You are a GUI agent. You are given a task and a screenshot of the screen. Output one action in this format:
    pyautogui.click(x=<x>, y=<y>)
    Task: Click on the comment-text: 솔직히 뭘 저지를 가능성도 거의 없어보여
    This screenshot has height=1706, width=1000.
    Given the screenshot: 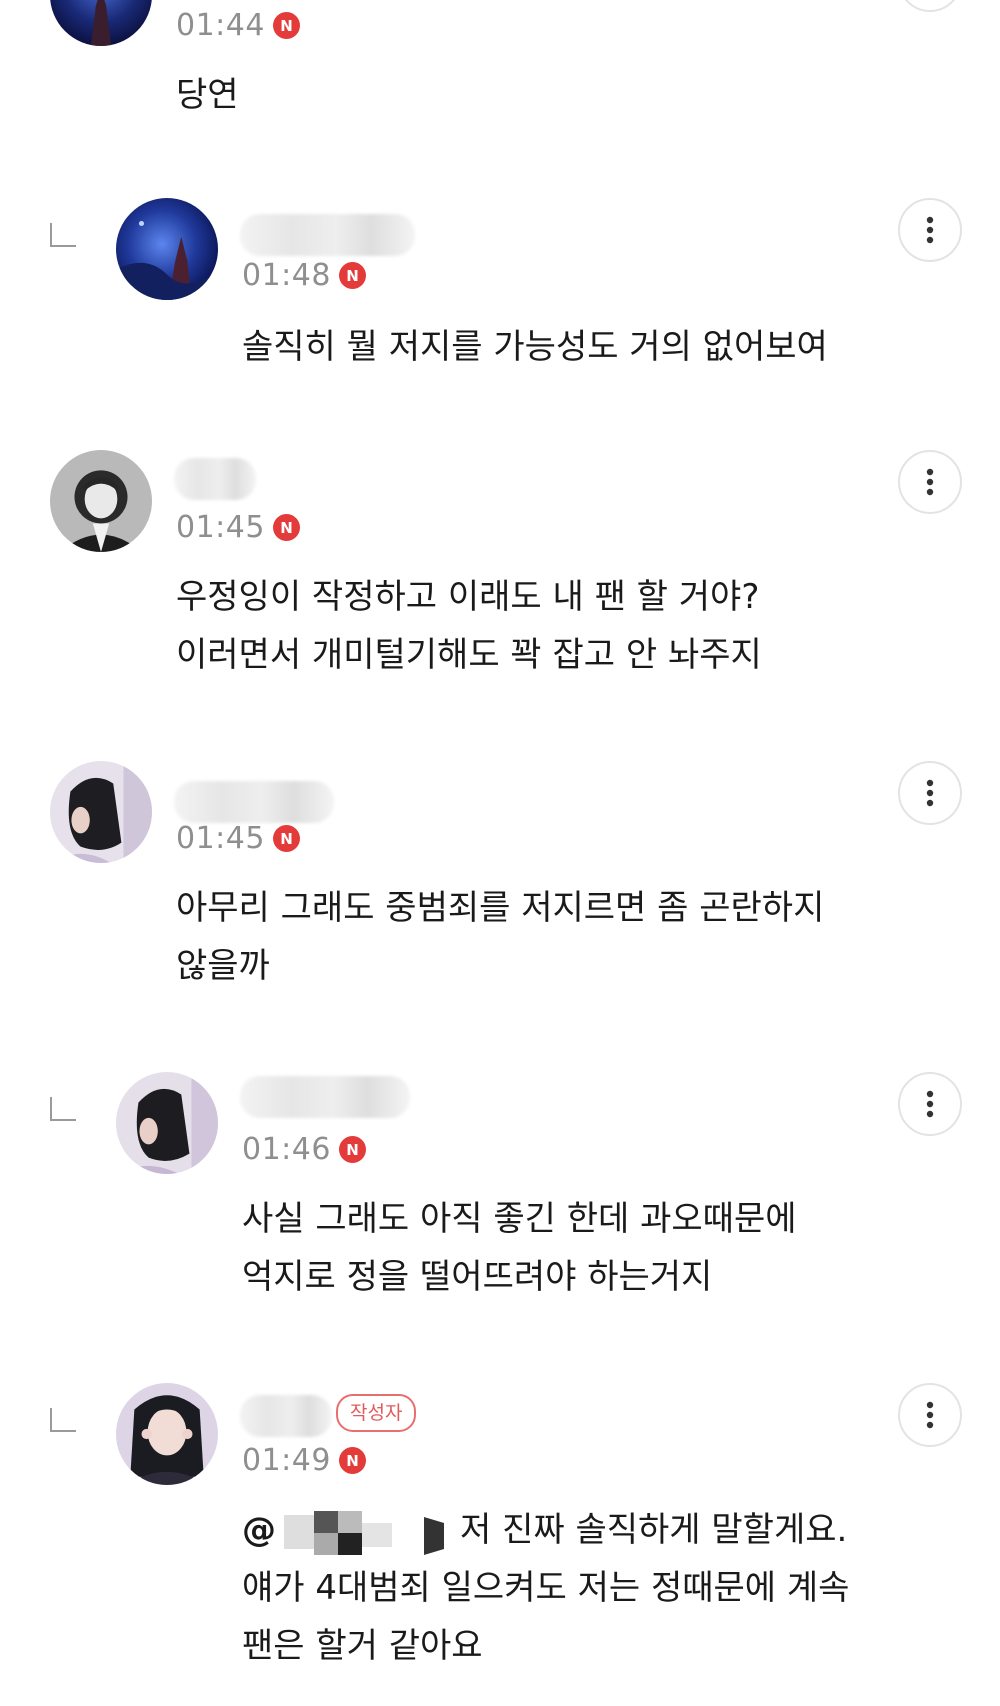 What is the action you would take?
    pyautogui.click(x=535, y=347)
    